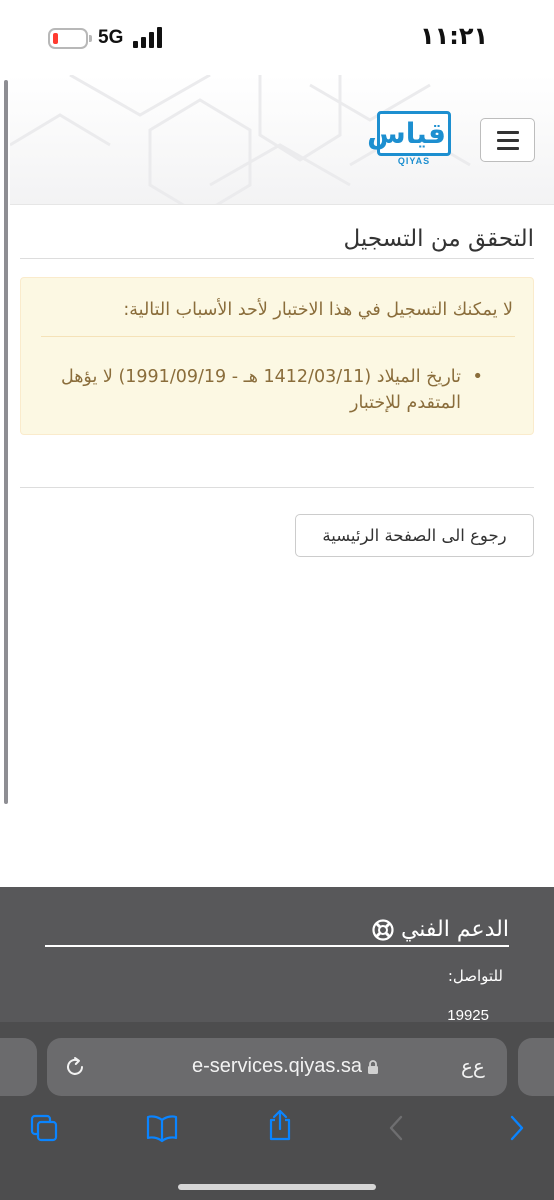 This screenshot has width=554, height=1200. Describe the element at coordinates (406, 133) in the screenshot. I see `logo-glyph: قياس` at that location.